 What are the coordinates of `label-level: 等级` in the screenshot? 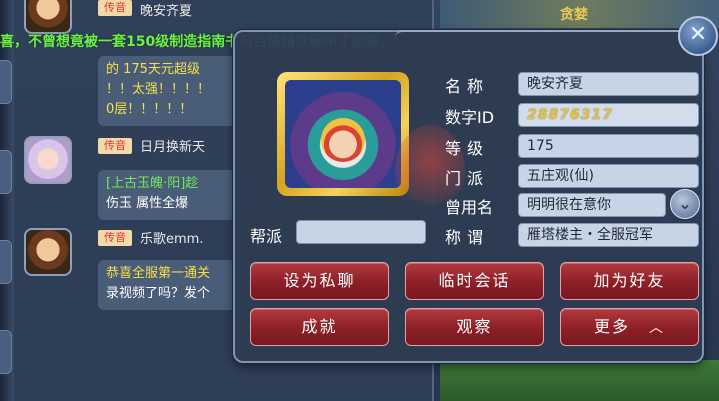 It's located at (467, 148).